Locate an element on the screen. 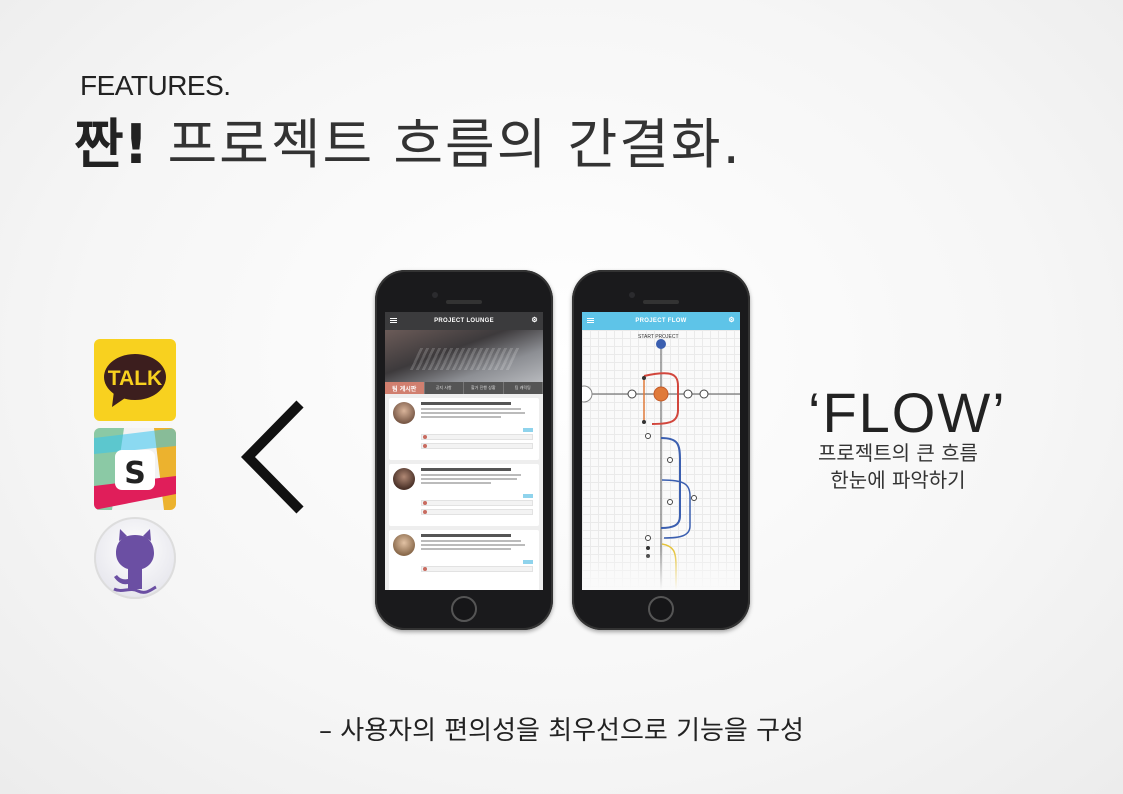 Image resolution: width=1123 pixels, height=794 pixels. slack-label: S is located at coordinates (135, 473).